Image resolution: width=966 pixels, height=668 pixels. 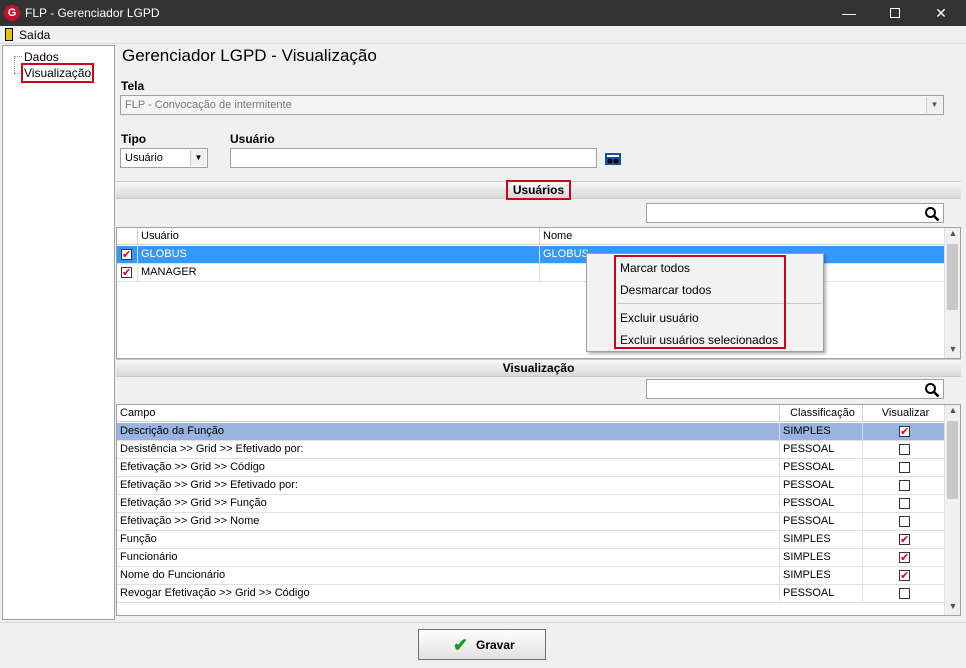 I want to click on column-visualizar: Visualizar, so click(x=904, y=413).